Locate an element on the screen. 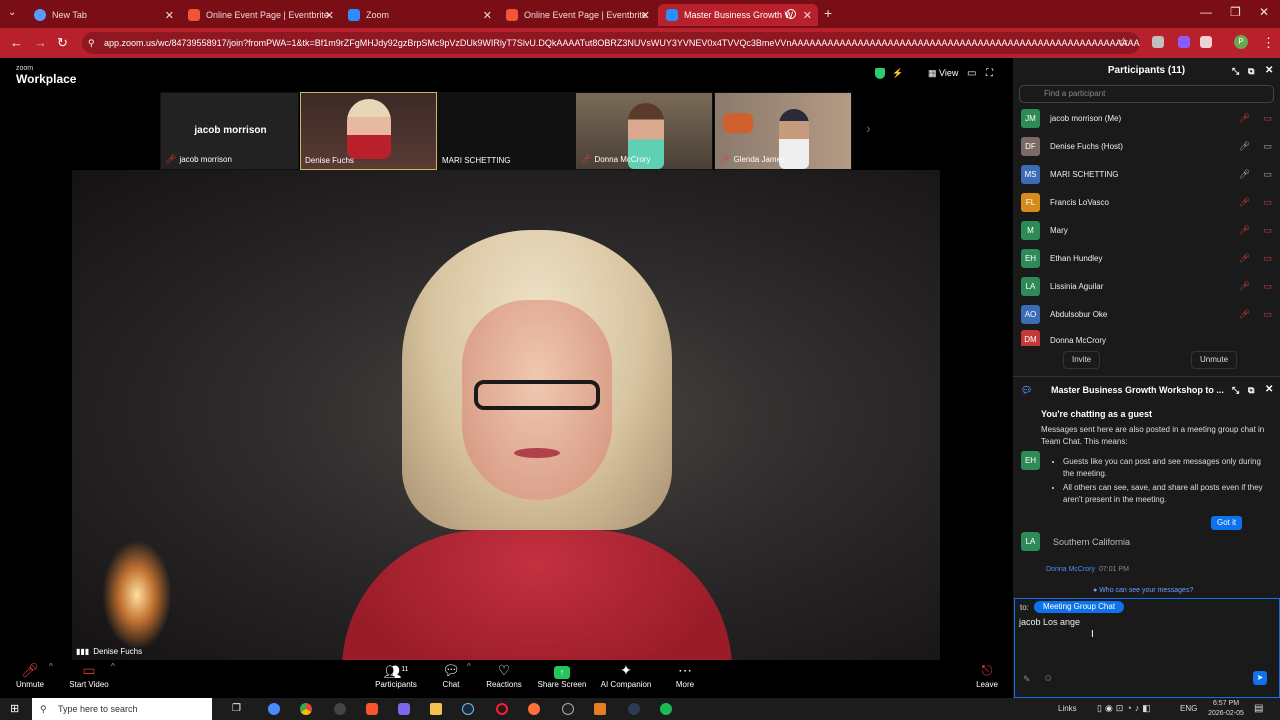 The image size is (1280, 720). chat-button: 💬︎ Chat is located at coordinates (451, 674).